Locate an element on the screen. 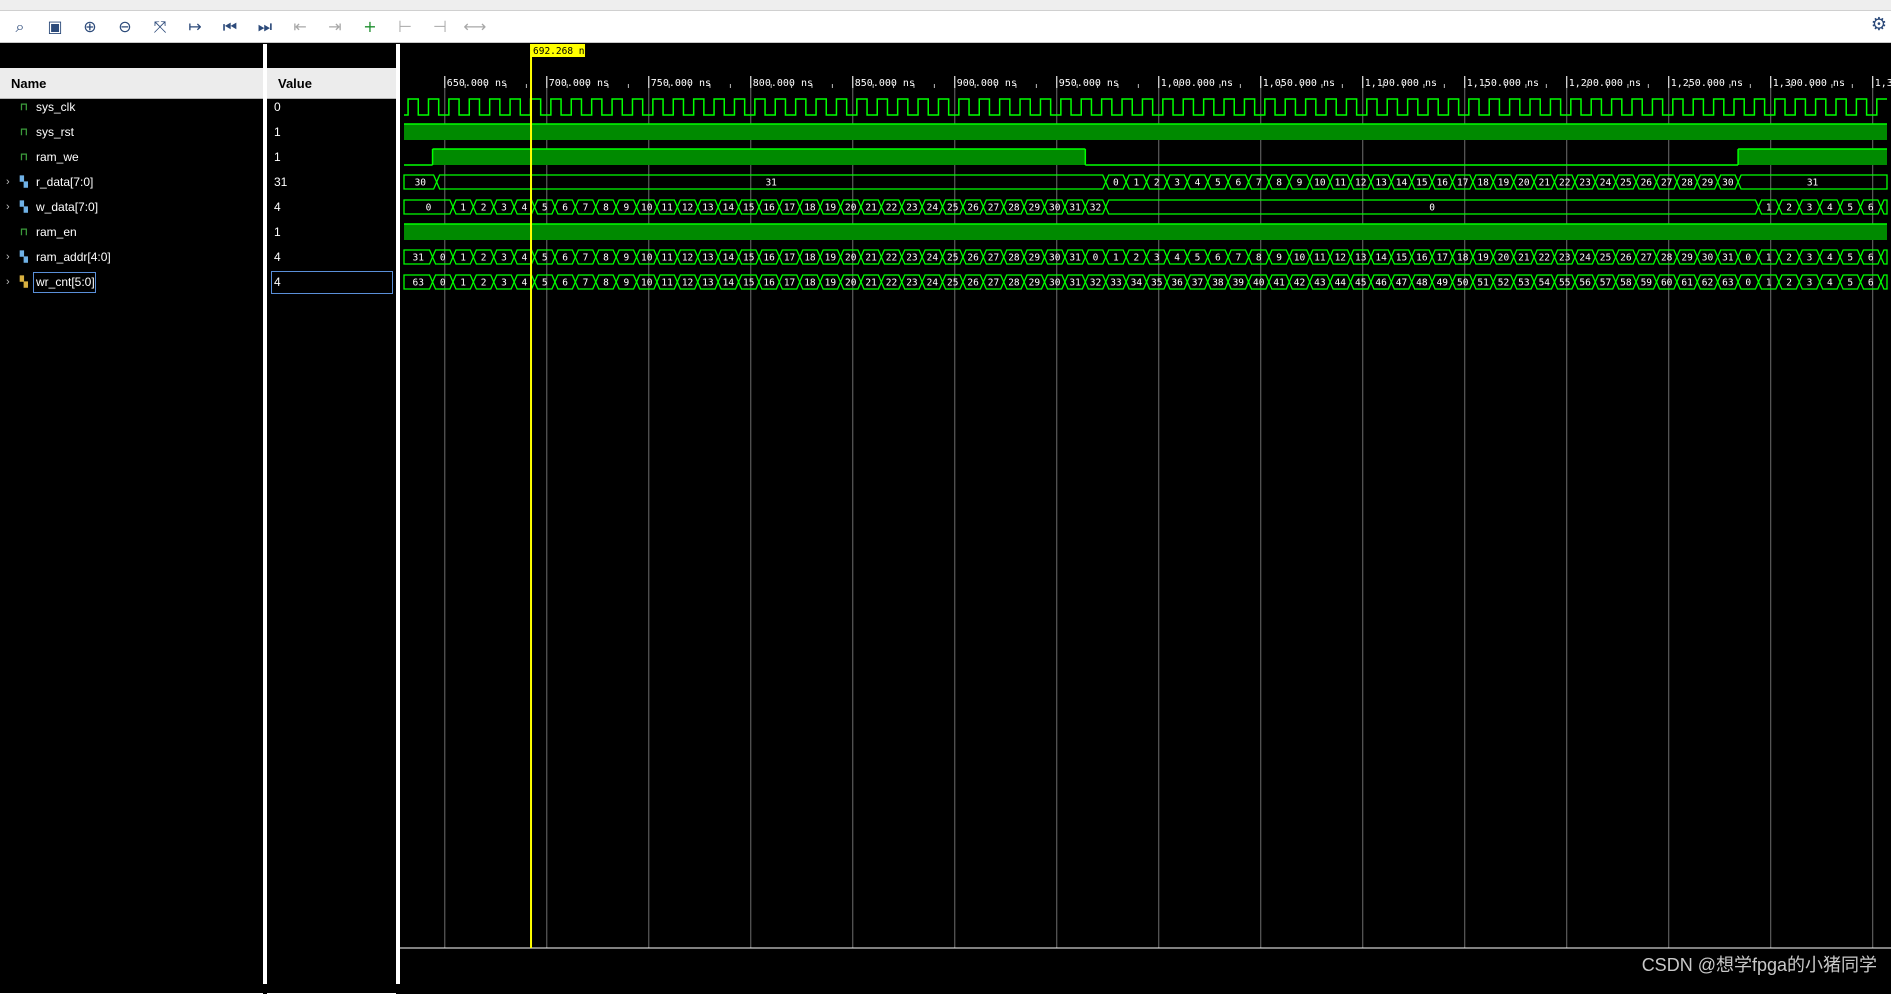  go-to-start-icon: ⏮ is located at coordinates (230, 27).